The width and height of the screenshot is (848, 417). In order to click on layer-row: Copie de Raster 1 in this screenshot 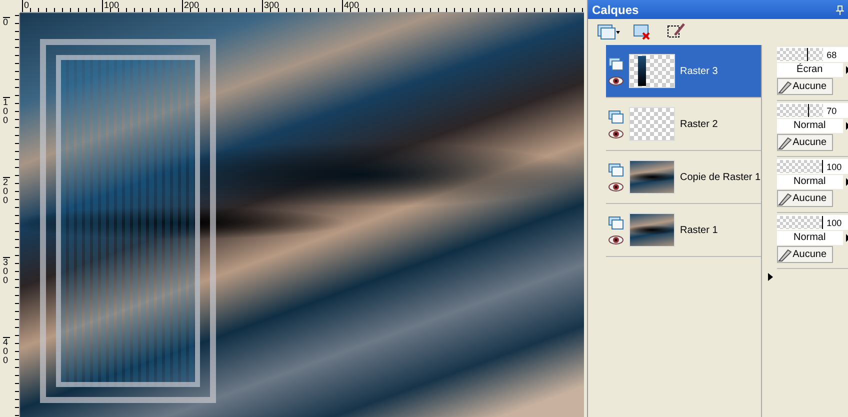, I will do `click(683, 177)`.